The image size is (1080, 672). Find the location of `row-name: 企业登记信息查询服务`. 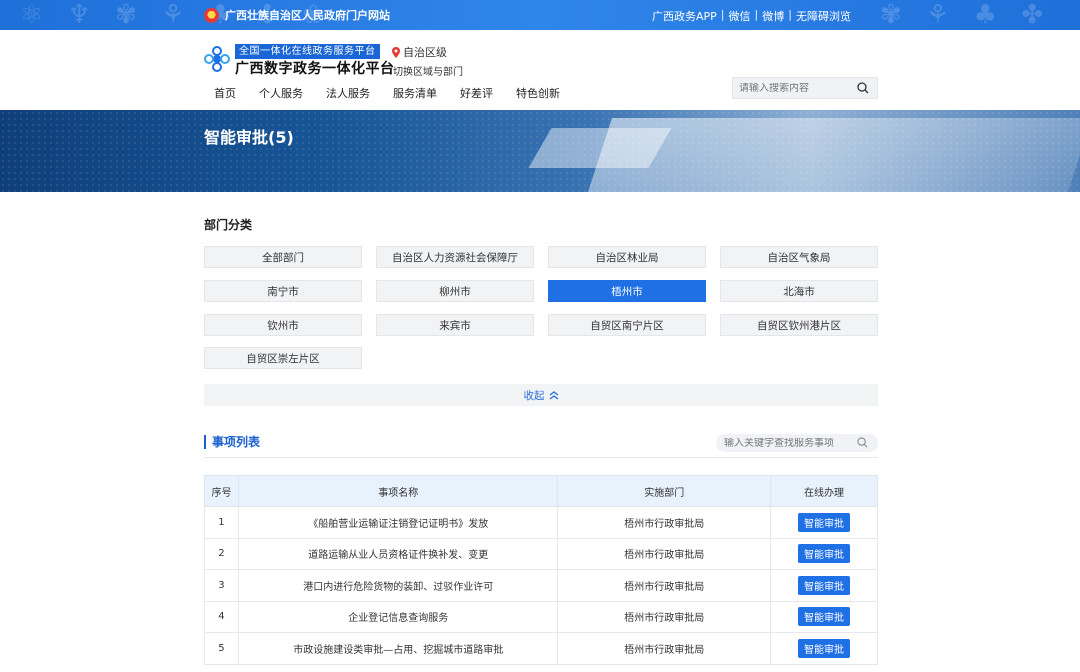

row-name: 企业登记信息查询服务 is located at coordinates (398, 616).